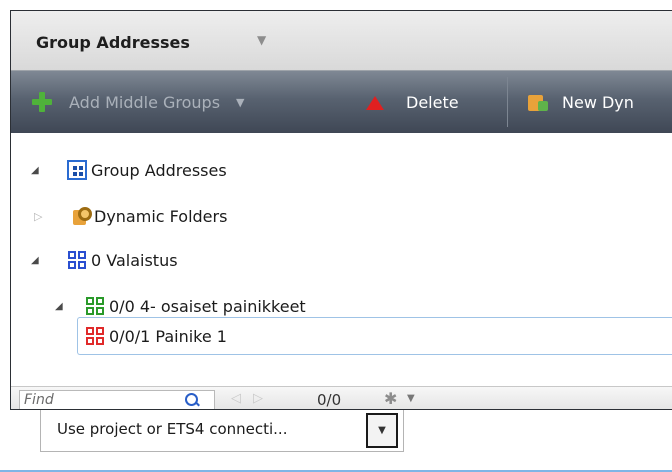 The image size is (672, 472). What do you see at coordinates (95, 306) in the screenshot?
I see `middle-group-icon` at bounding box center [95, 306].